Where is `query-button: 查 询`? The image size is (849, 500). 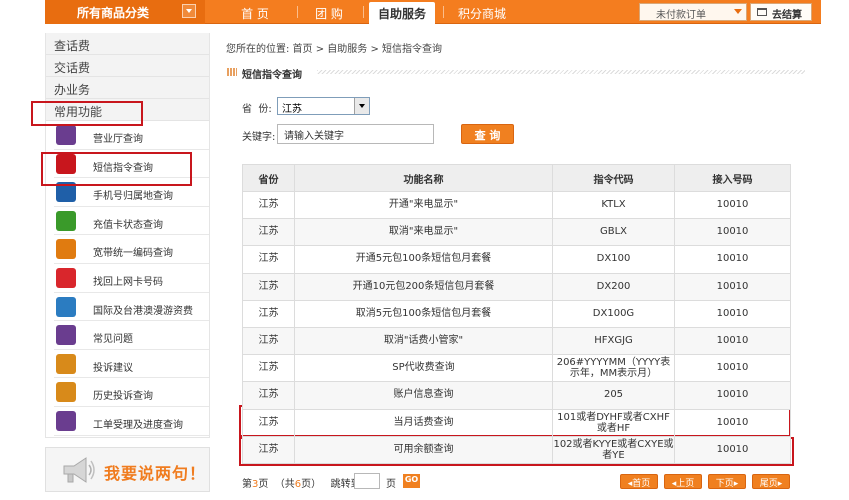
query-button: 查 询 is located at coordinates (487, 134).